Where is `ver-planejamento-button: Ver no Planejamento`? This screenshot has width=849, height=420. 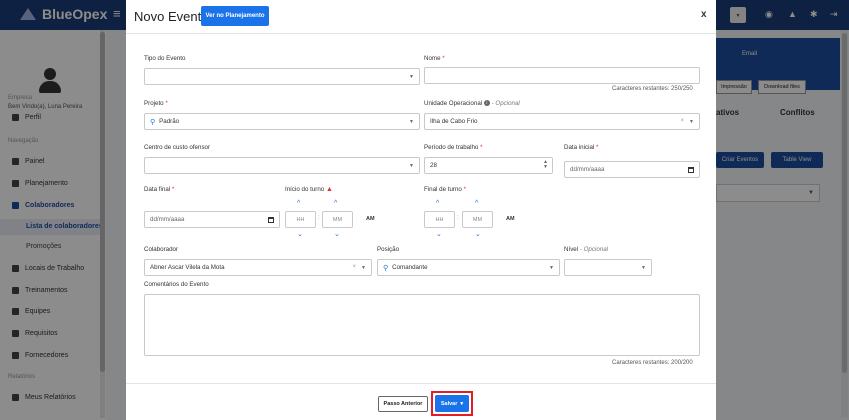 ver-planejamento-button: Ver no Planejamento is located at coordinates (235, 16).